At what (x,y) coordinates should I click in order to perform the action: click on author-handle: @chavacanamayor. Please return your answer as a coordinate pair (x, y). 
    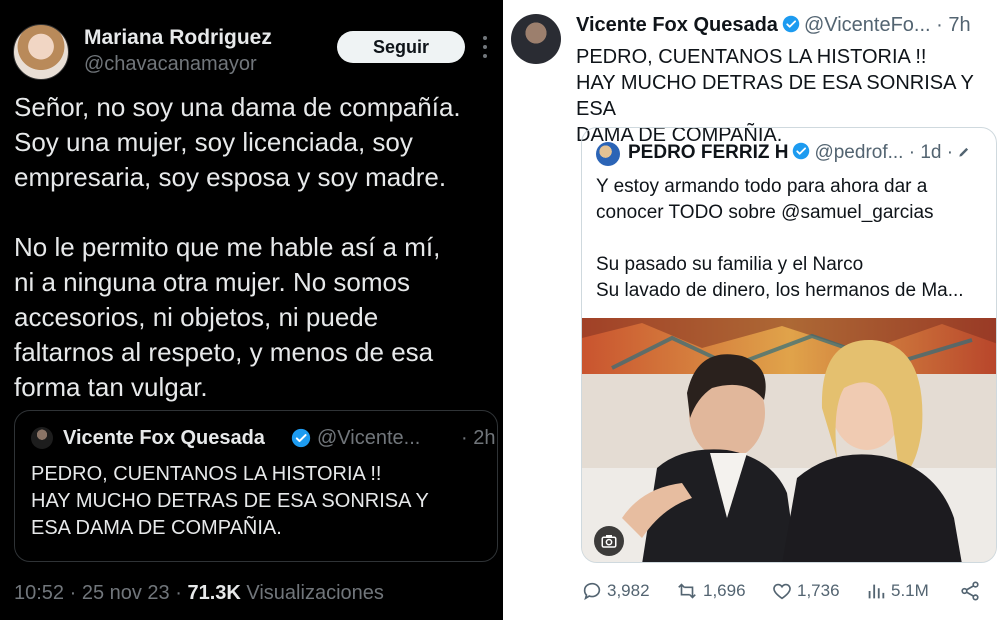
    Looking at the image, I should click on (170, 64).